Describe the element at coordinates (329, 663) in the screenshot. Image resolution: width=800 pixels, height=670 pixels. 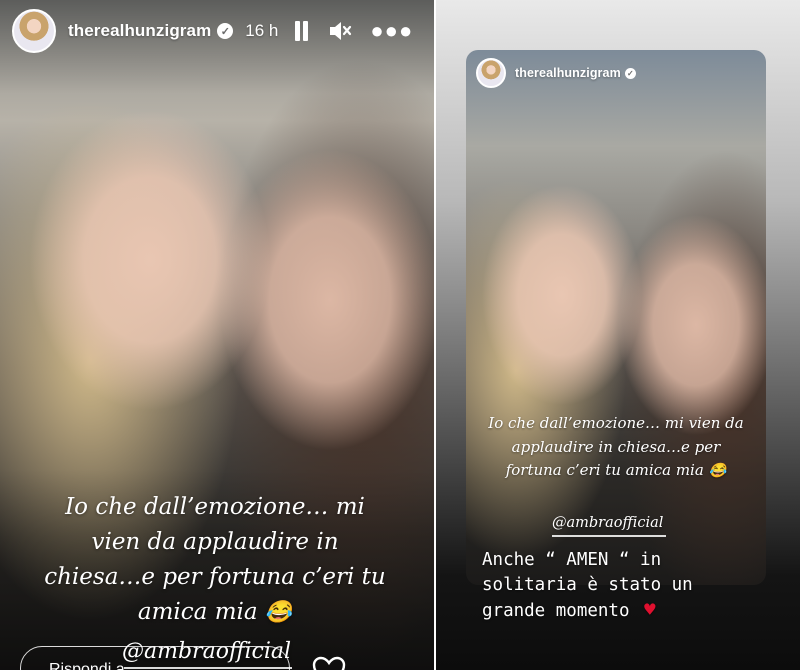
I see `heart-icon` at that location.